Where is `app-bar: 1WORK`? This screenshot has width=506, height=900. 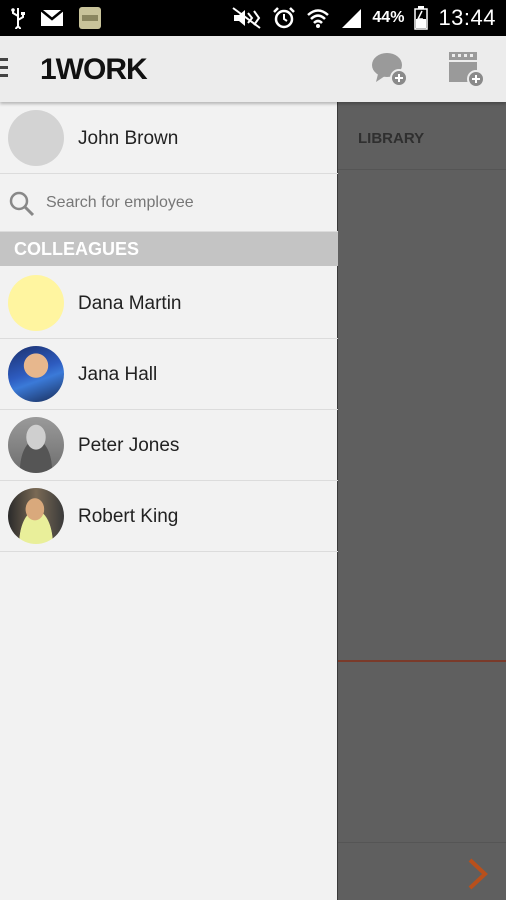
app-bar: 1WORK is located at coordinates (253, 69).